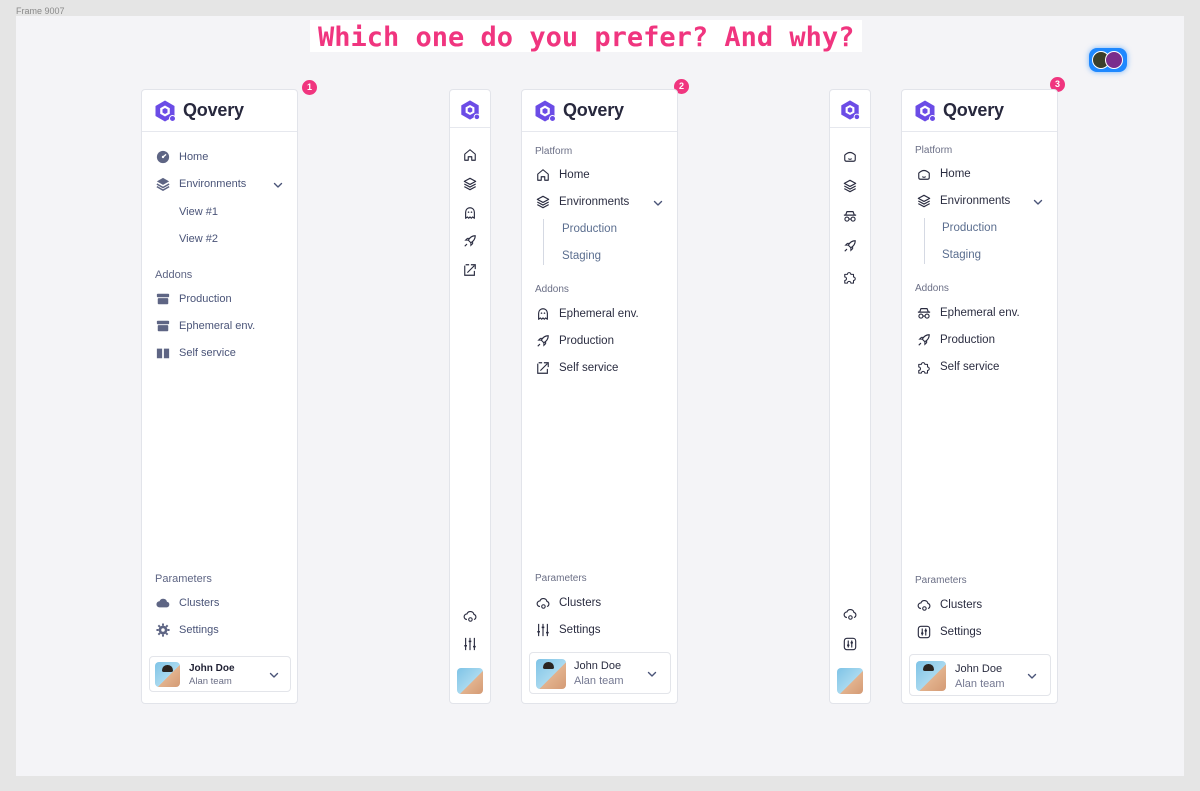  Describe the element at coordinates (543, 242) in the screenshot. I see `tree-line` at that location.